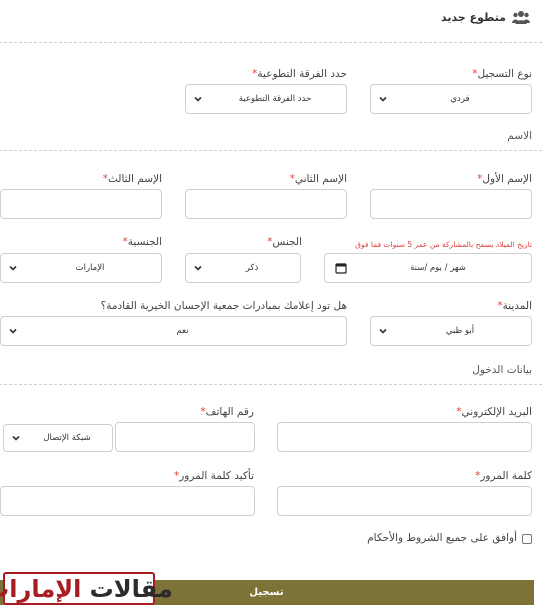  I want to click on terms-label: أوافق على جميع الشروط والأحكام, so click(443, 538).